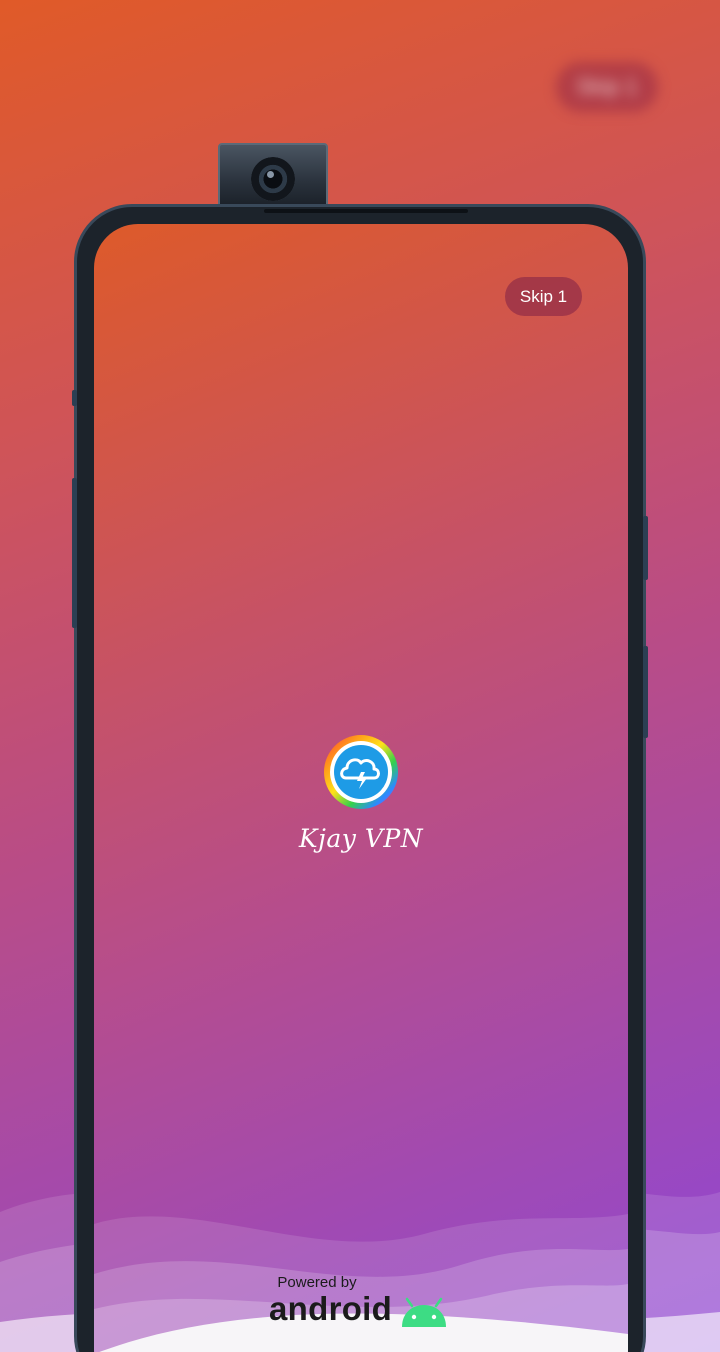 The image size is (720, 1352). I want to click on android-robot-icon, so click(424, 1312).